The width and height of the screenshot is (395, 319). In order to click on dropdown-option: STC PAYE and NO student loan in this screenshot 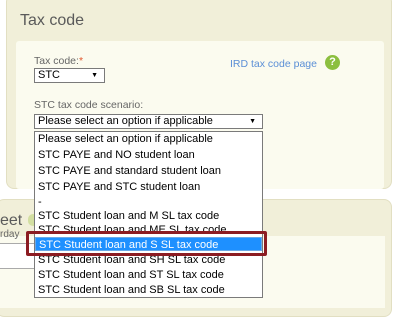, I will do `click(148, 155)`.